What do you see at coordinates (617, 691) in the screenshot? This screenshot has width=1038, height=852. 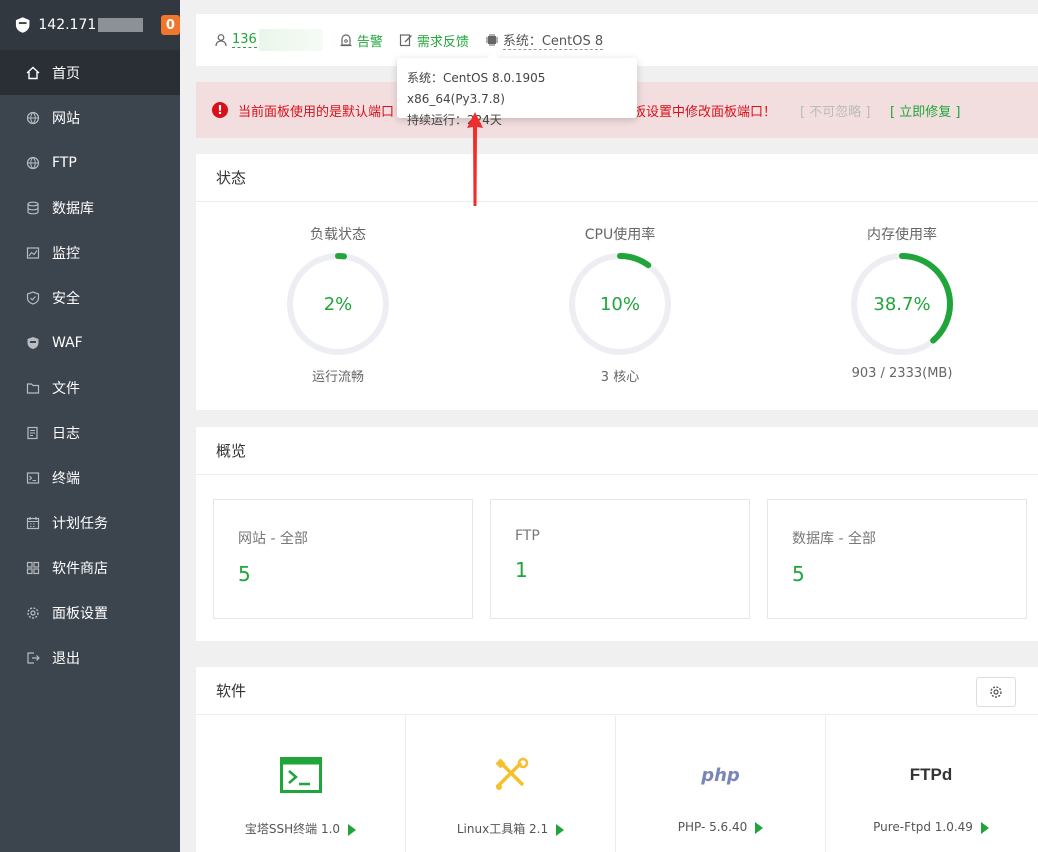 I see `panel-title: 软件` at bounding box center [617, 691].